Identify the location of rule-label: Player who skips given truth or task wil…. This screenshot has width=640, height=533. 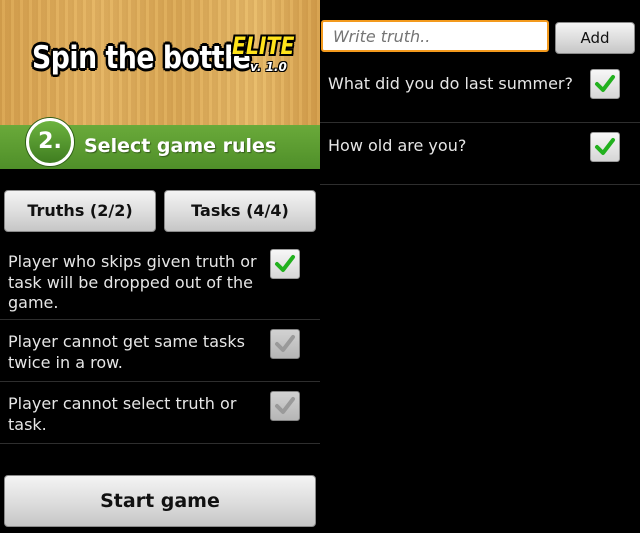
(132, 282).